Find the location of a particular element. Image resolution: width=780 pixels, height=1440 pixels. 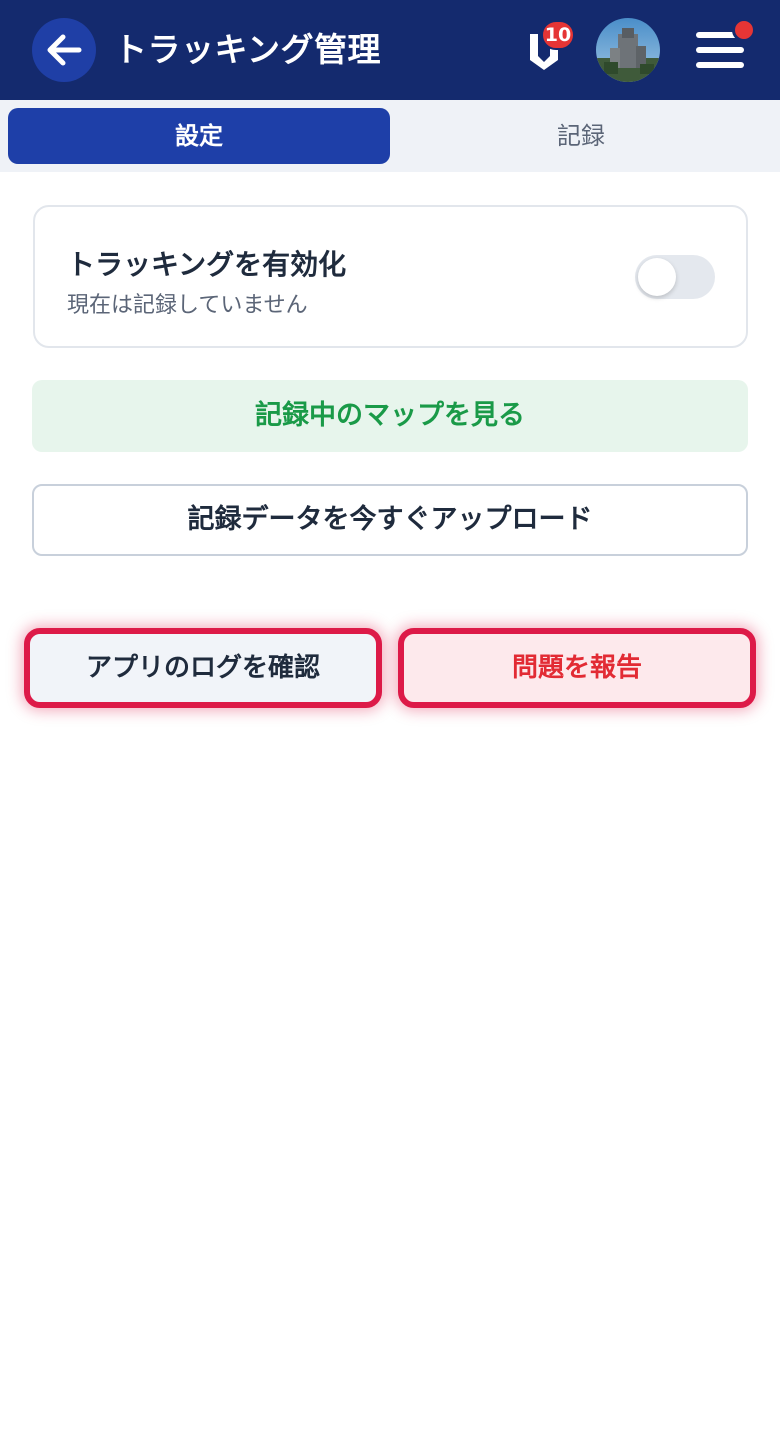

toggle-knob is located at coordinates (657, 277).